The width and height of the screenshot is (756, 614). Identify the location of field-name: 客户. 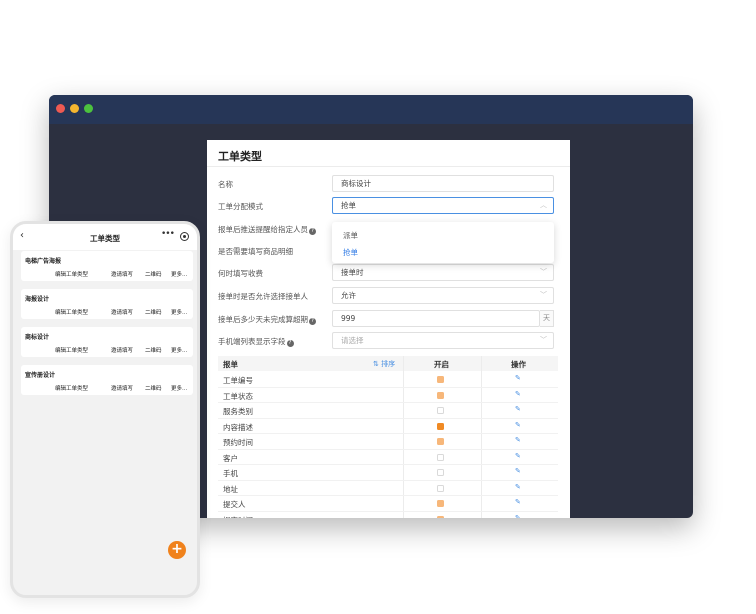
(230, 458).